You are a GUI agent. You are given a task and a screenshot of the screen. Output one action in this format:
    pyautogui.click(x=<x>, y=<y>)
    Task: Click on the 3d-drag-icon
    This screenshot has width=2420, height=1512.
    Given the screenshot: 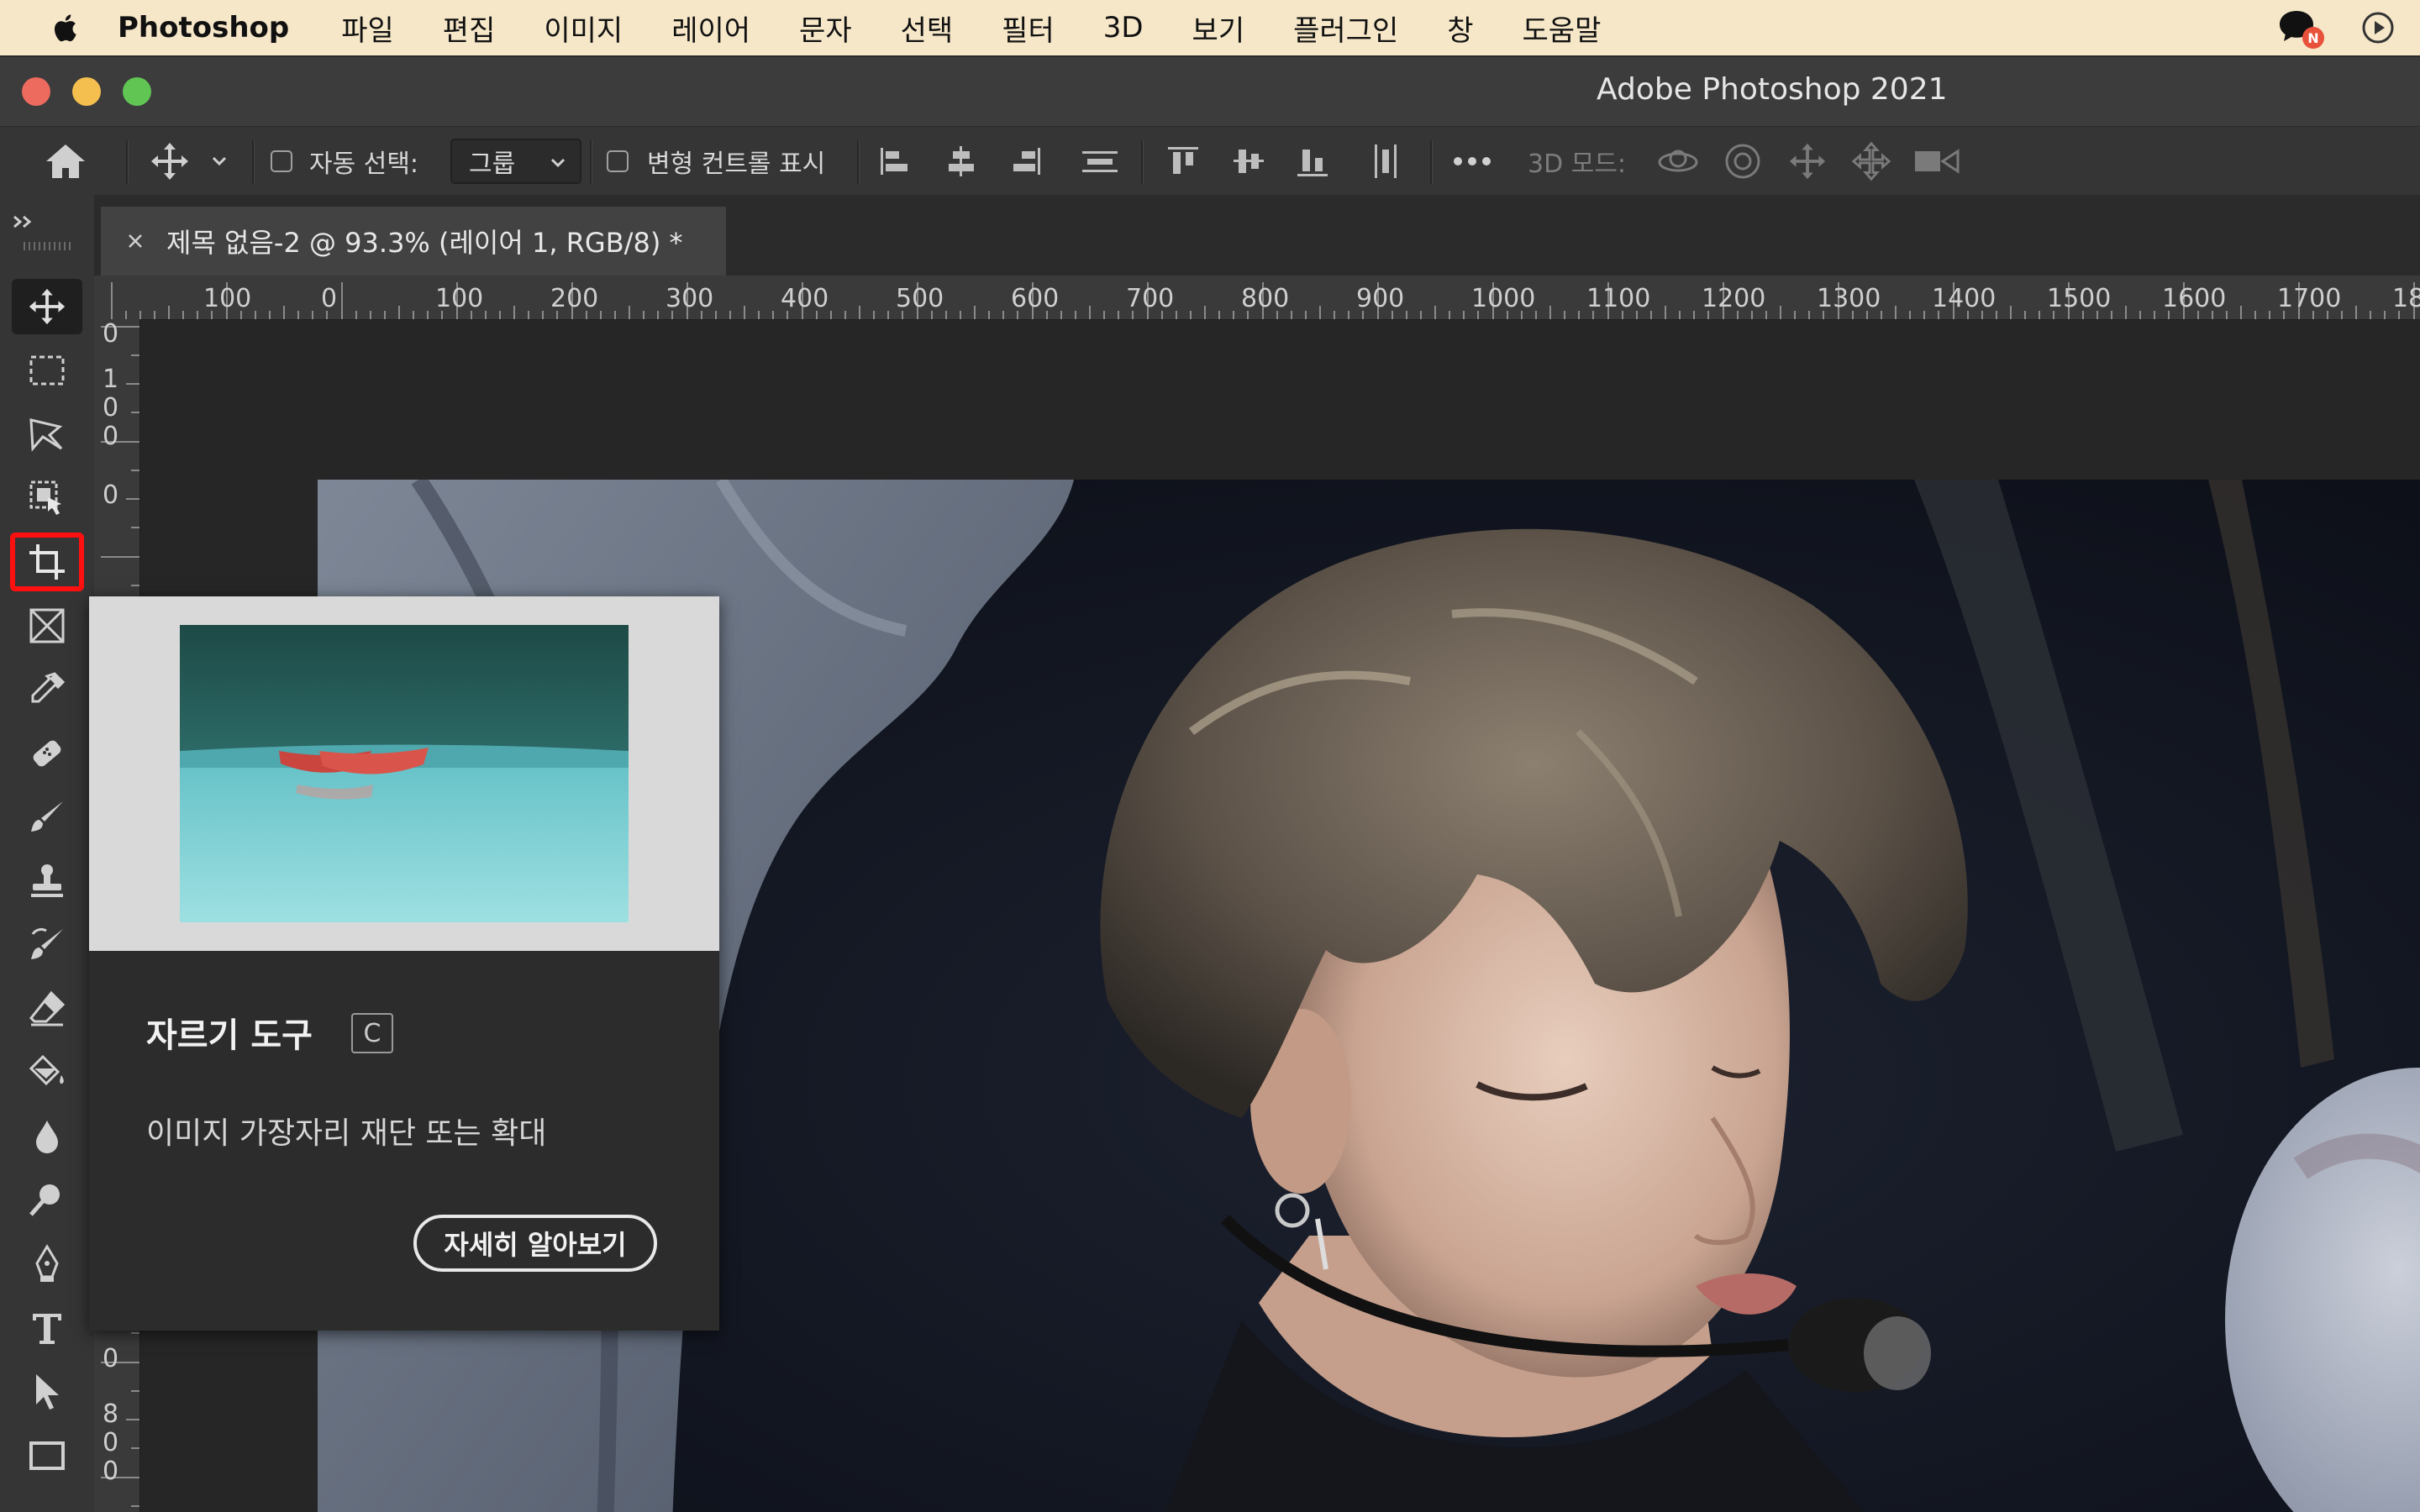 What is the action you would take?
    pyautogui.click(x=1807, y=161)
    